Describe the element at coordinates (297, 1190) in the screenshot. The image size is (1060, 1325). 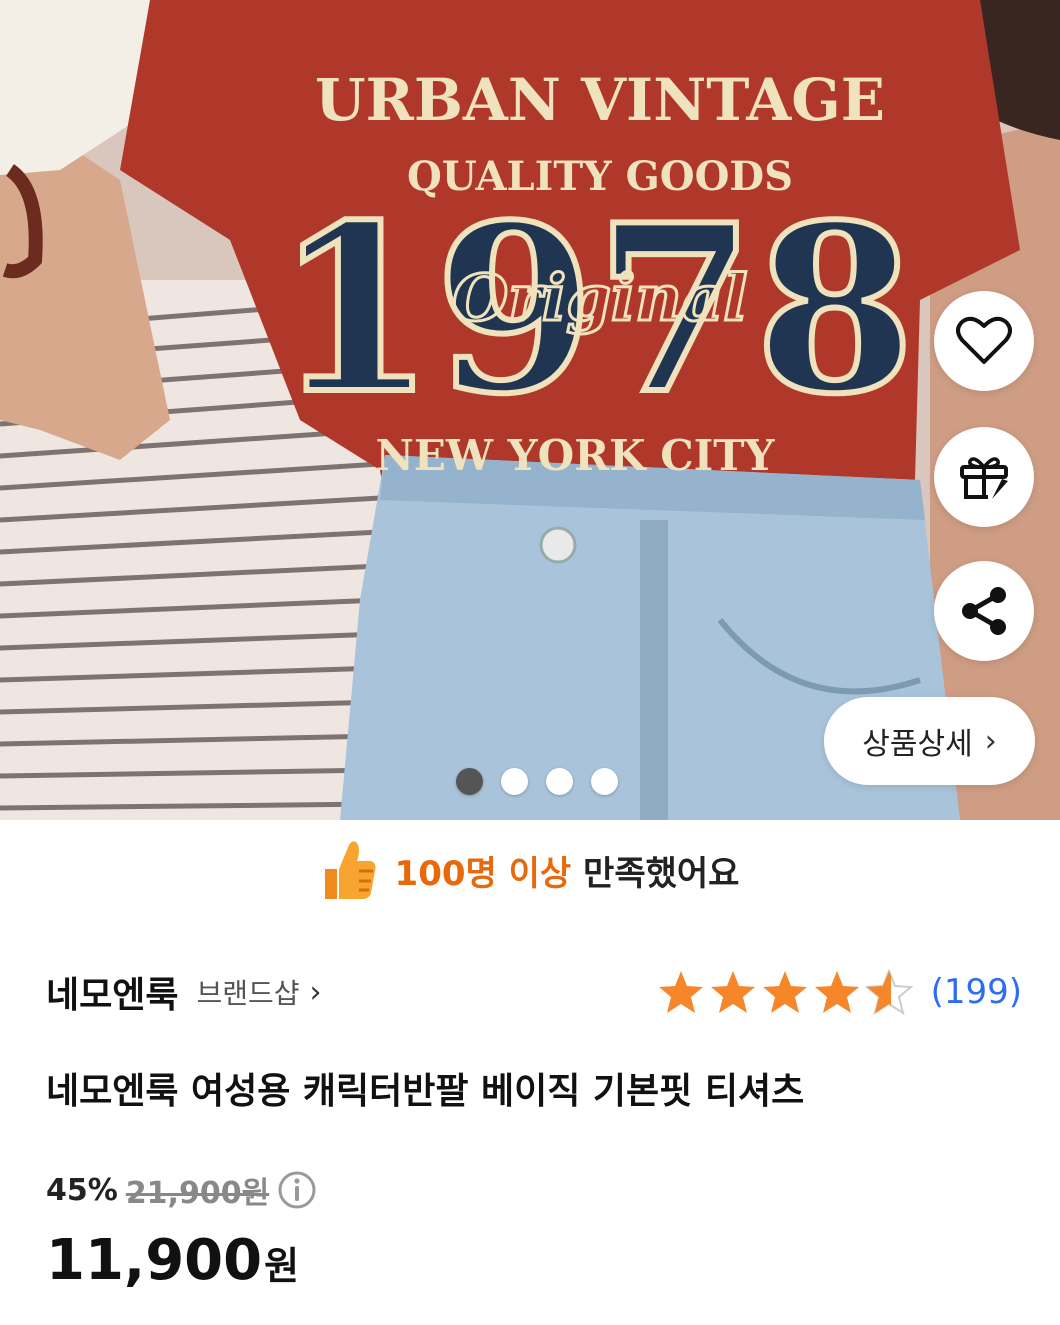
I see `info-icon` at that location.